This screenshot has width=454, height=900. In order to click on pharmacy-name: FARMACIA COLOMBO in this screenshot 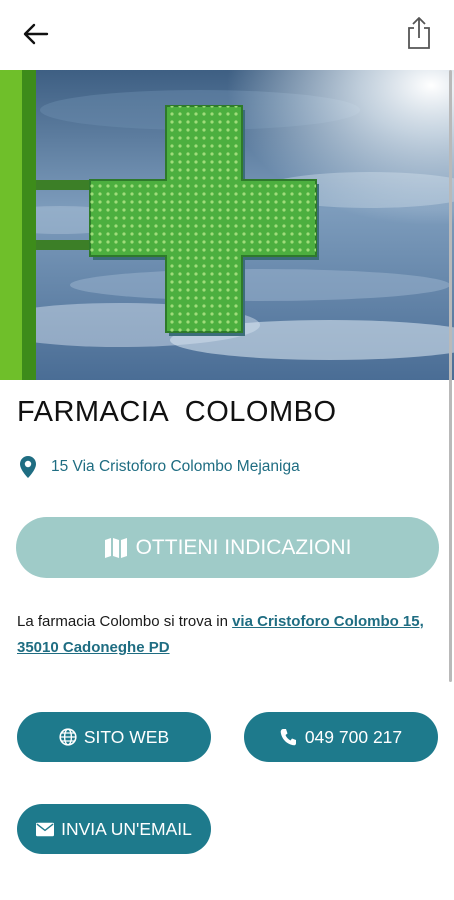, I will do `click(177, 412)`.